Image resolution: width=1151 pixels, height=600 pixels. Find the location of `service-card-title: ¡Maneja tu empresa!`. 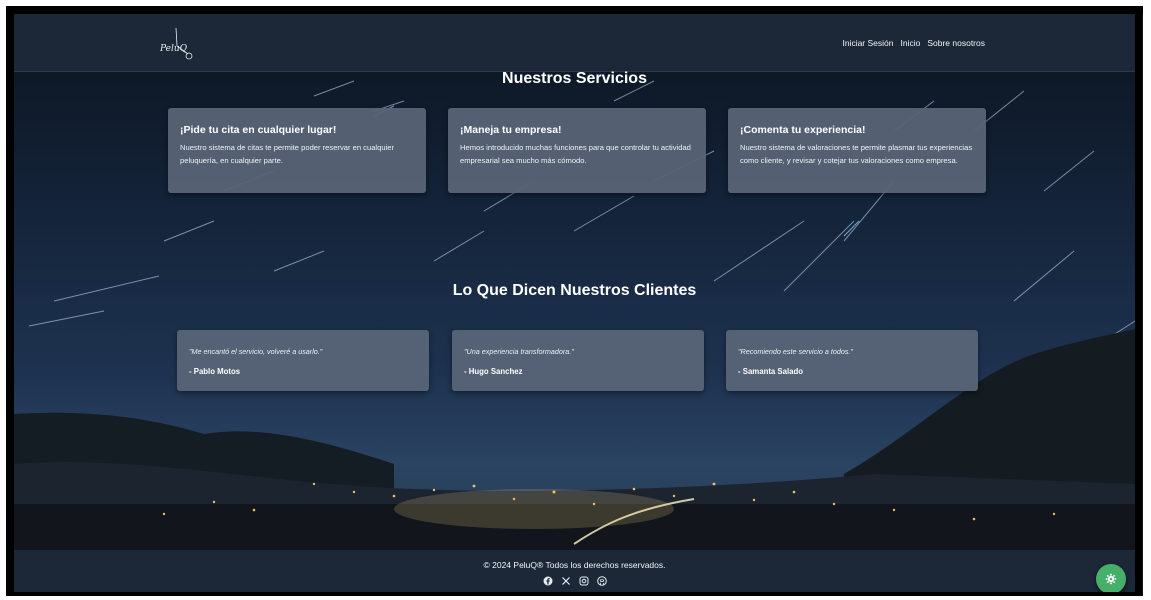

service-card-title: ¡Maneja tu empresa! is located at coordinates (511, 130).